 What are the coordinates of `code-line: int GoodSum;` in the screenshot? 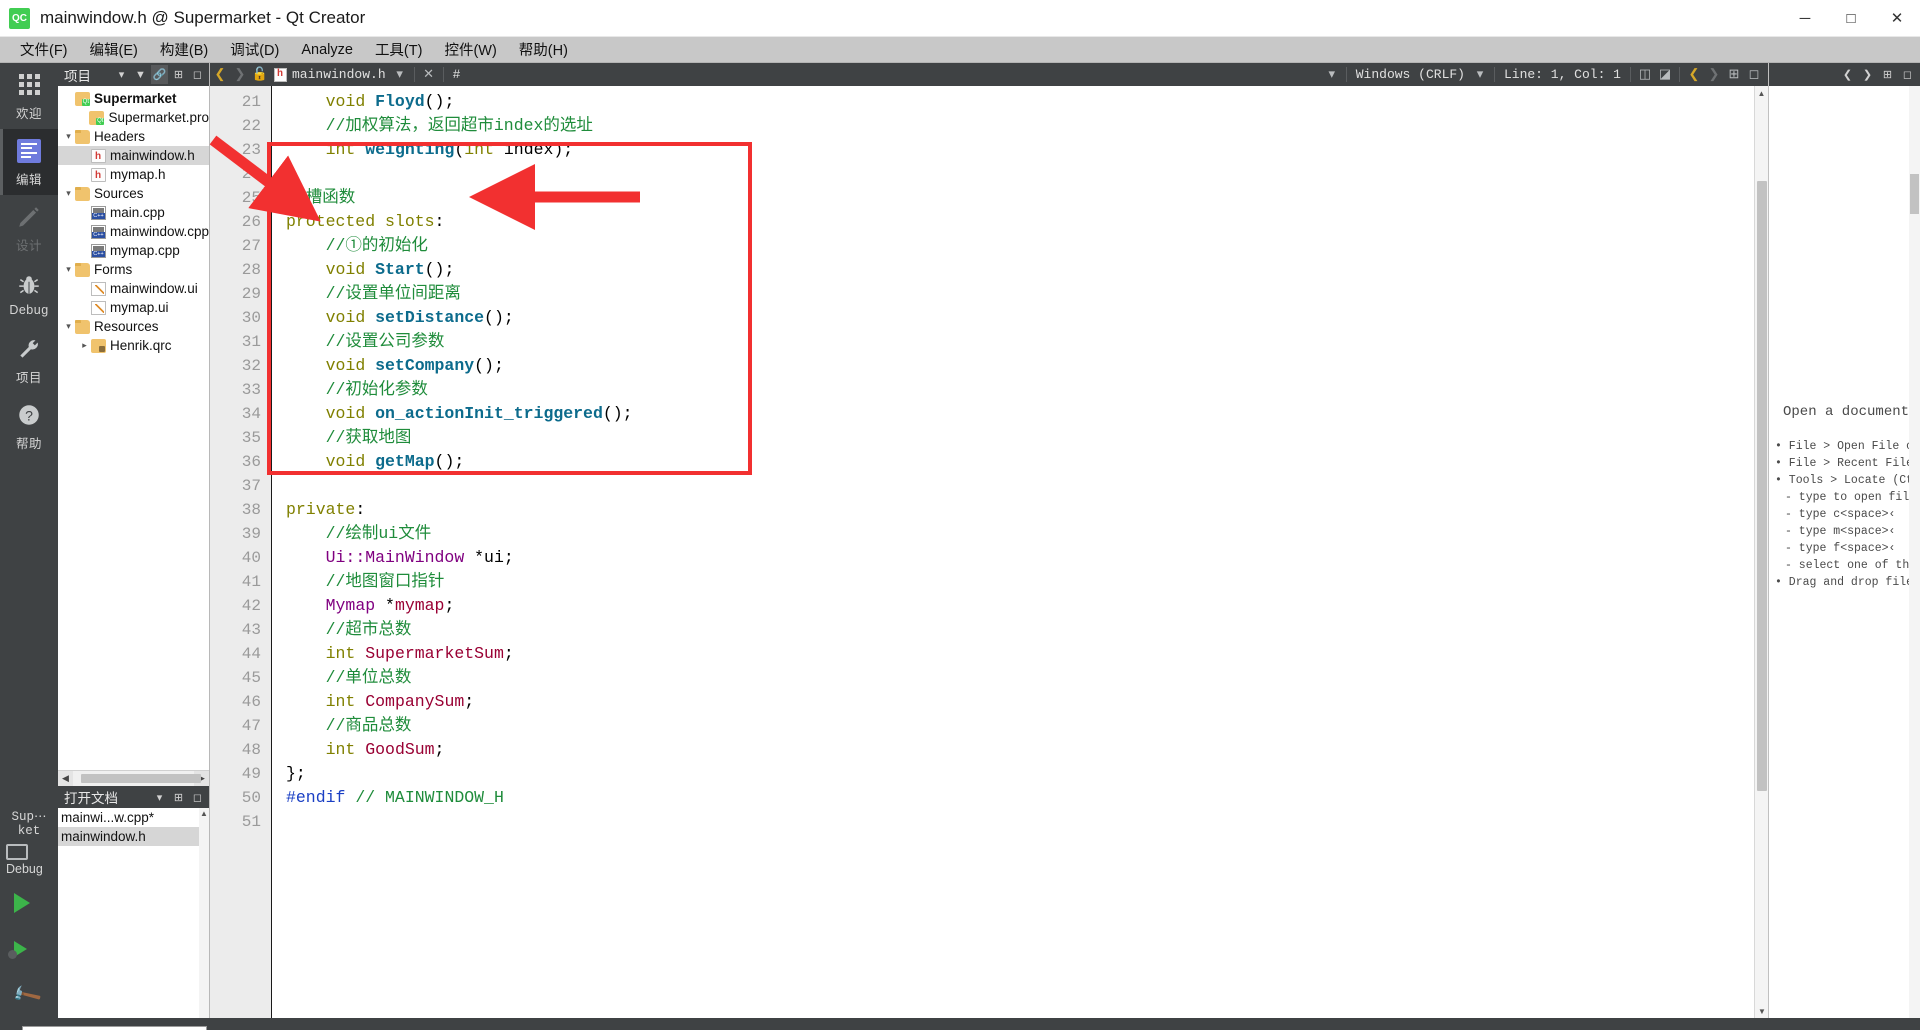 It's located at (1013, 750).